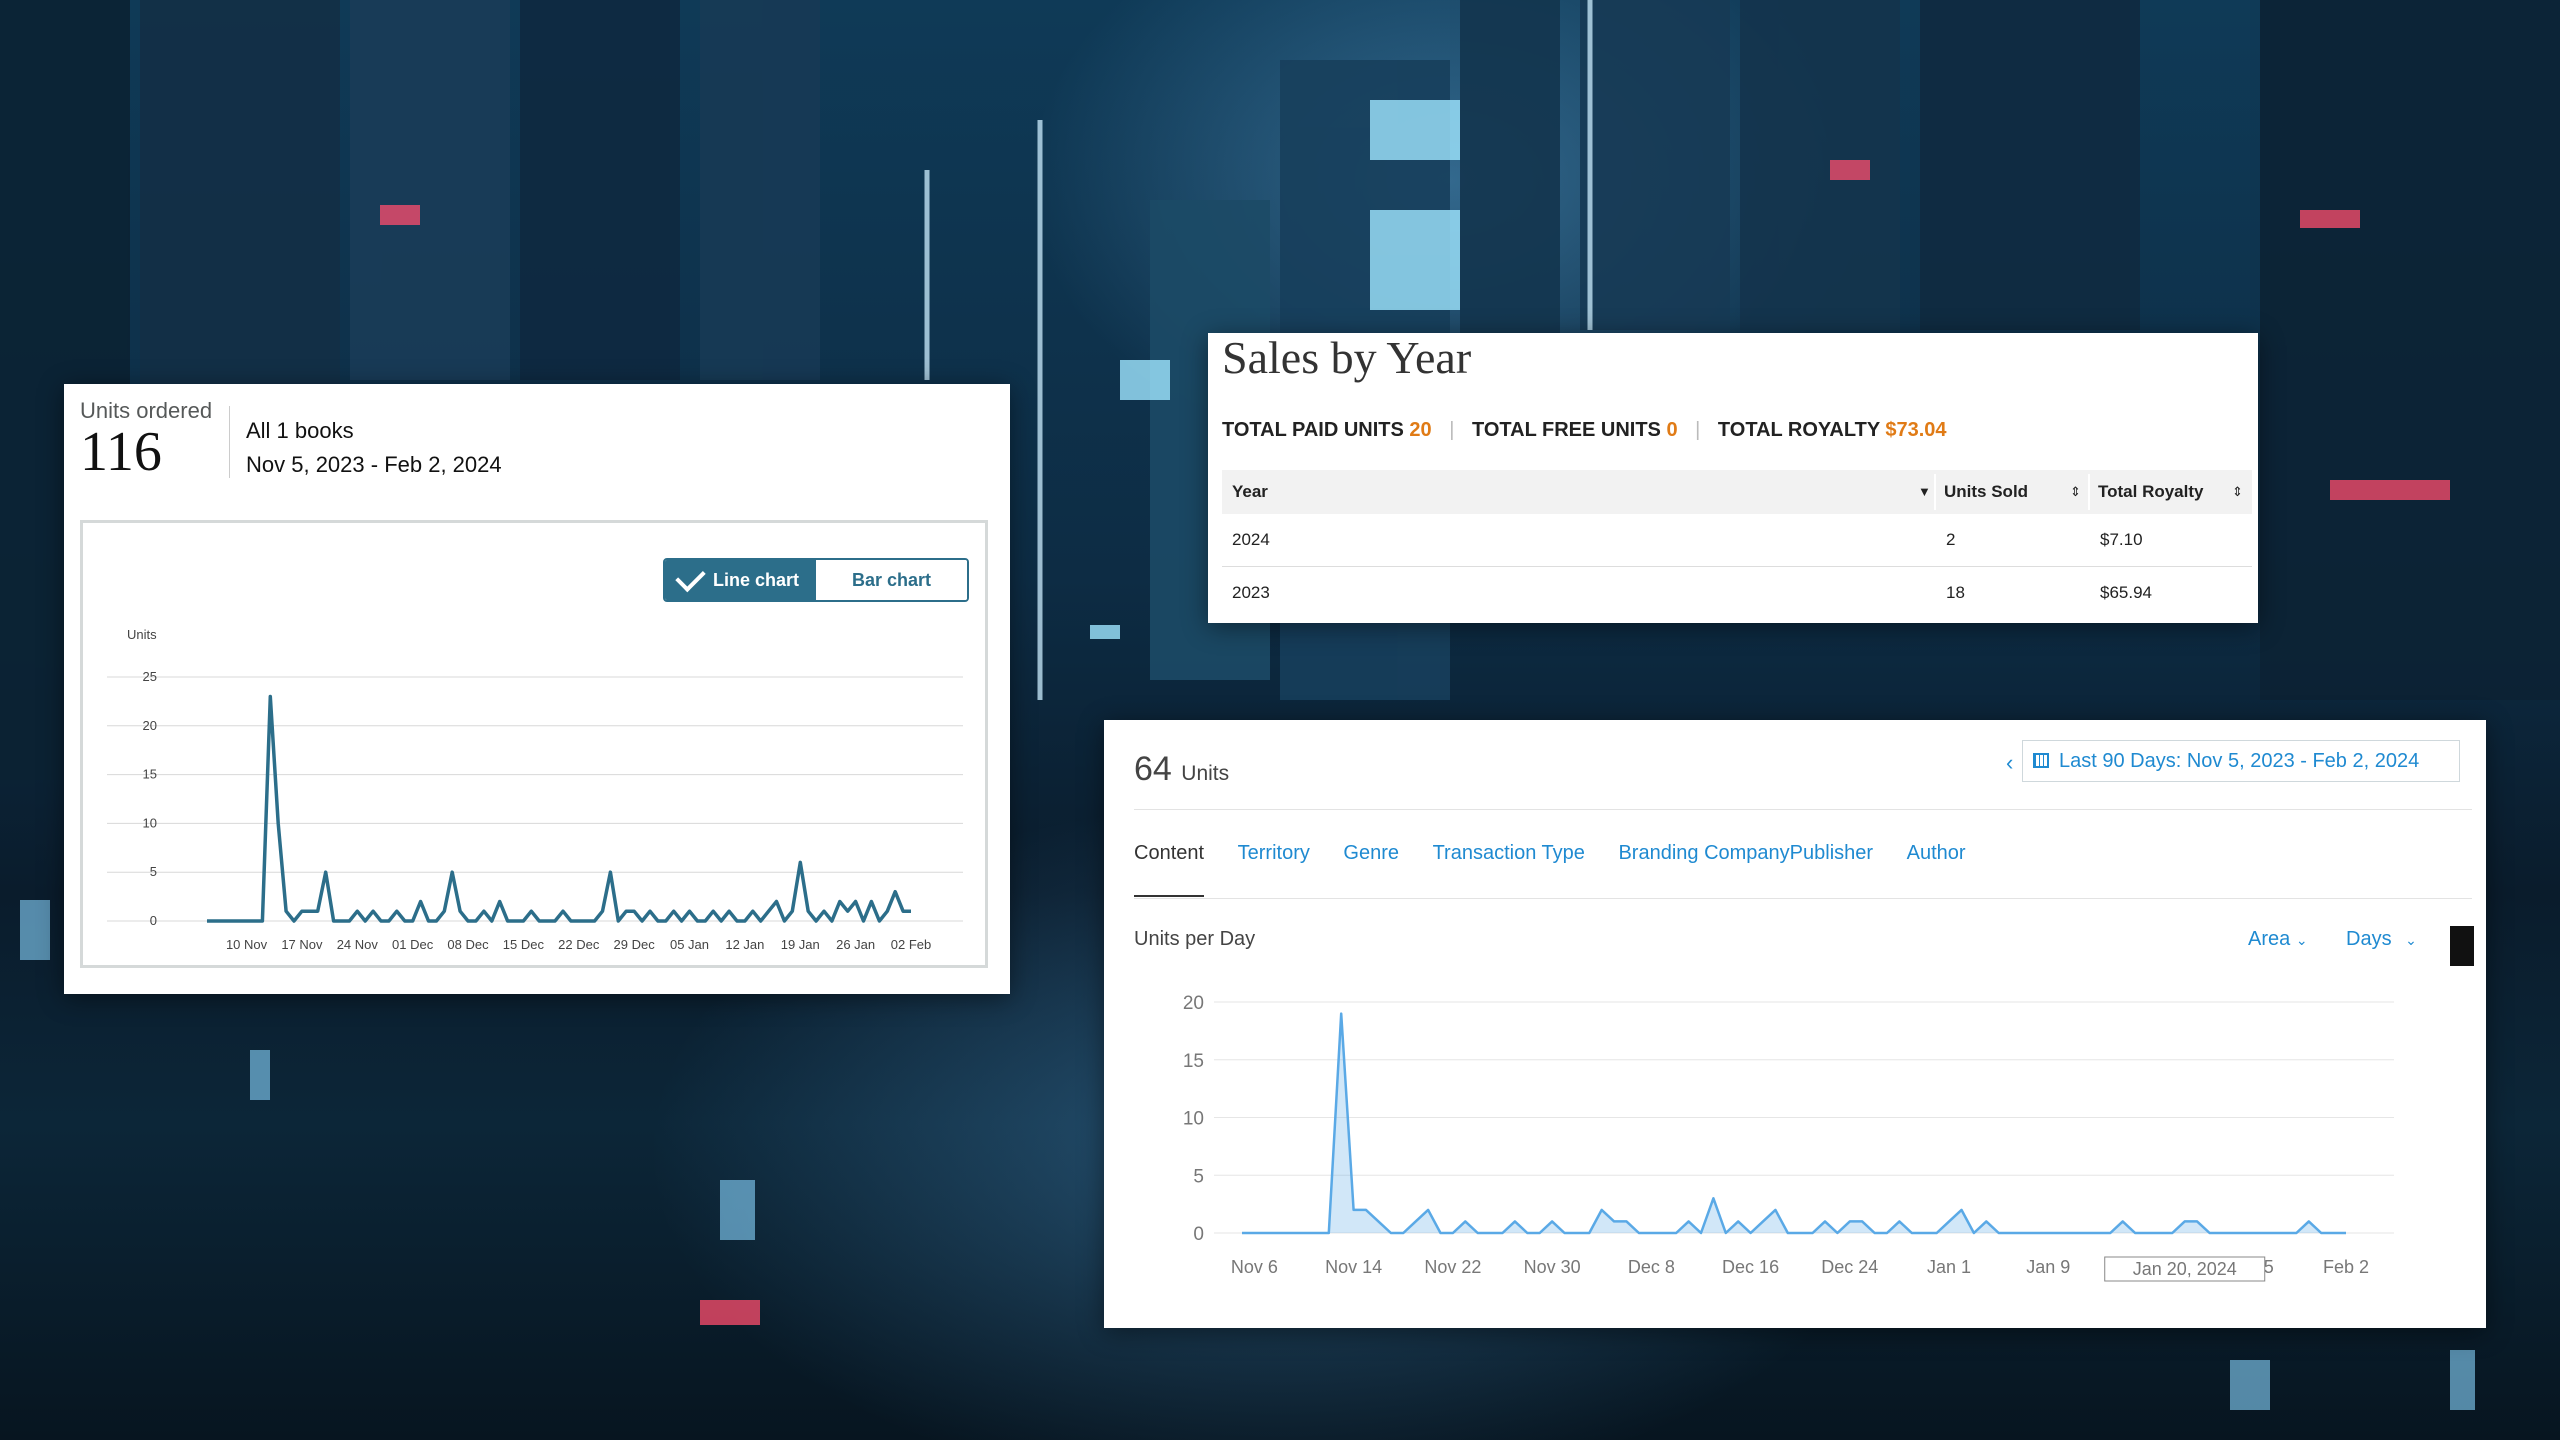 The height and width of the screenshot is (1440, 2560). What do you see at coordinates (1986, 492) in the screenshot?
I see `column-header-units-sold: Units Sold` at bounding box center [1986, 492].